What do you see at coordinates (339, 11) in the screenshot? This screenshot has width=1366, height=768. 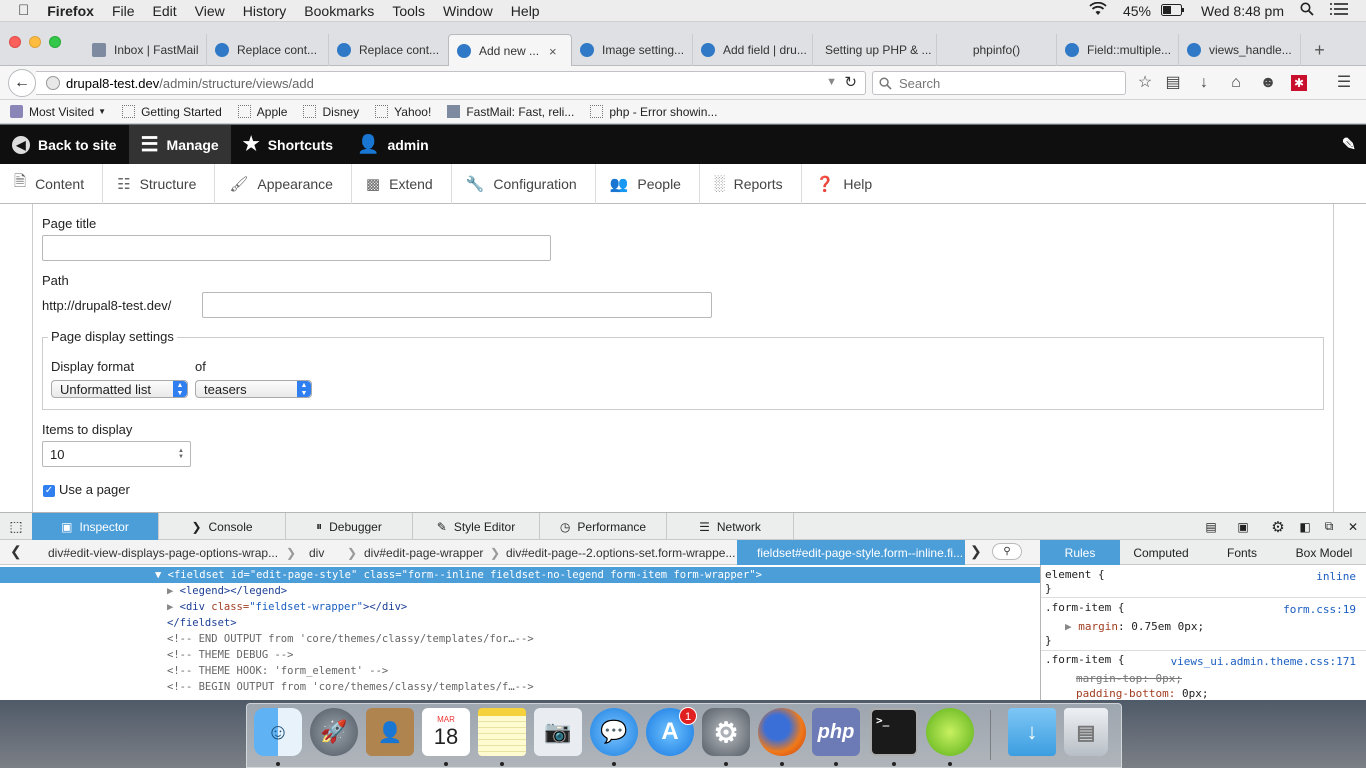 I see `menu-bookmarks: Bookmarks` at bounding box center [339, 11].